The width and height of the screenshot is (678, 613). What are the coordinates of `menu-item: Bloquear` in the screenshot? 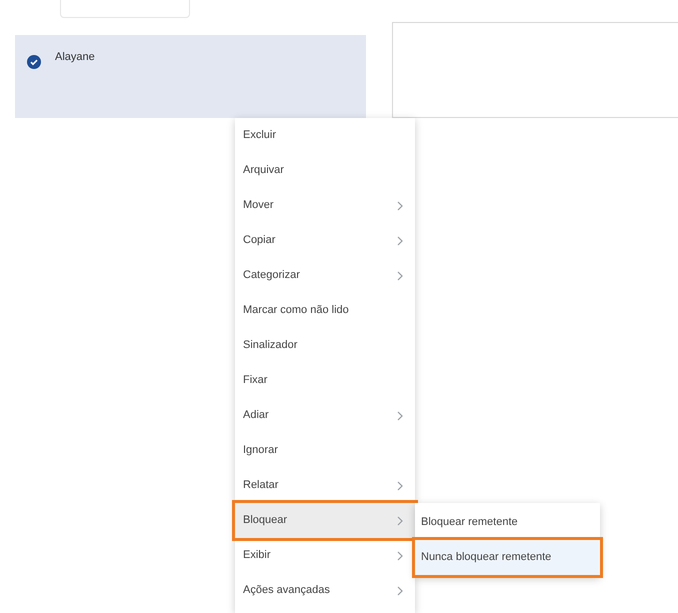 It's located at (325, 520).